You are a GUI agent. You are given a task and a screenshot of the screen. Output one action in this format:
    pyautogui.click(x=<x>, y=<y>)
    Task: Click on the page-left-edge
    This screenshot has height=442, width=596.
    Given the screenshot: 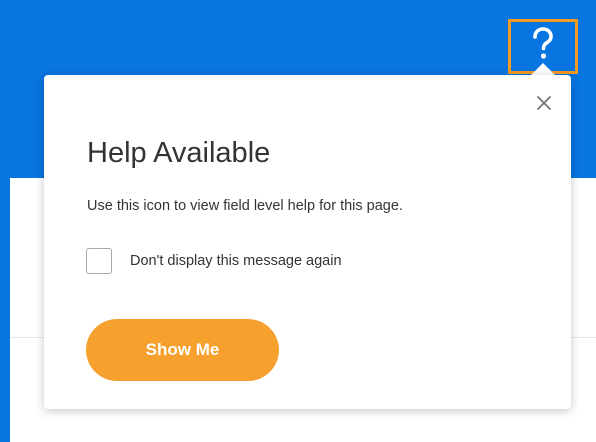 What is the action you would take?
    pyautogui.click(x=5, y=221)
    